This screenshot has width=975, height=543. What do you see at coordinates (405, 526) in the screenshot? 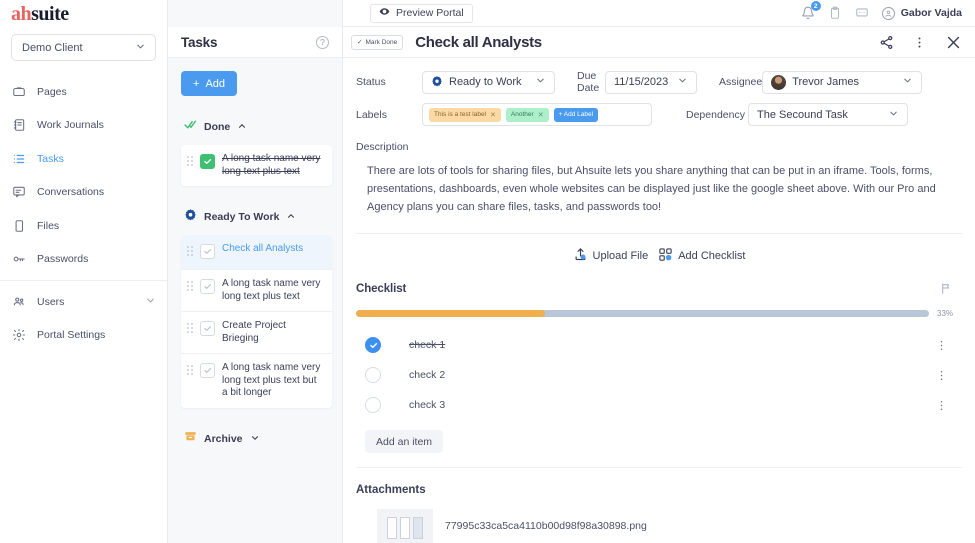
I see `attachment-thumbnail` at bounding box center [405, 526].